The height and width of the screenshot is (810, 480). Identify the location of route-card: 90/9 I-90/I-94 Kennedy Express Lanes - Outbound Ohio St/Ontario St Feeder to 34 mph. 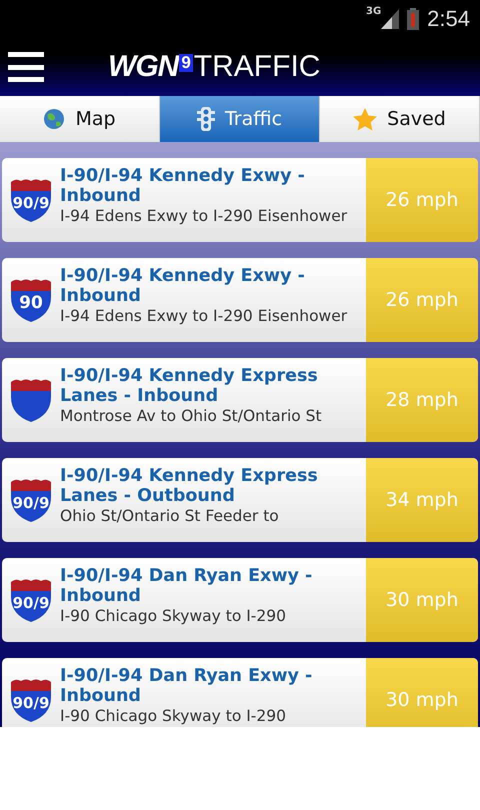
(240, 500).